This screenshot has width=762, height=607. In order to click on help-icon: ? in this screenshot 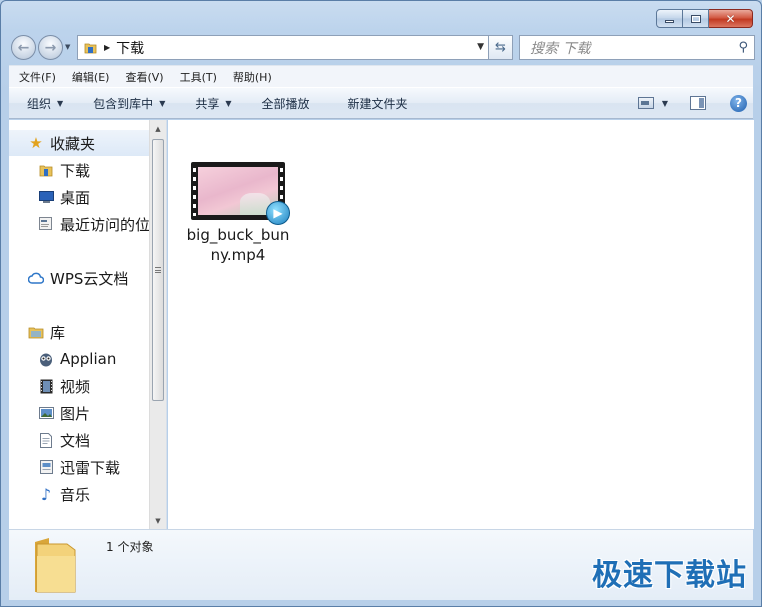, I will do `click(738, 103)`.